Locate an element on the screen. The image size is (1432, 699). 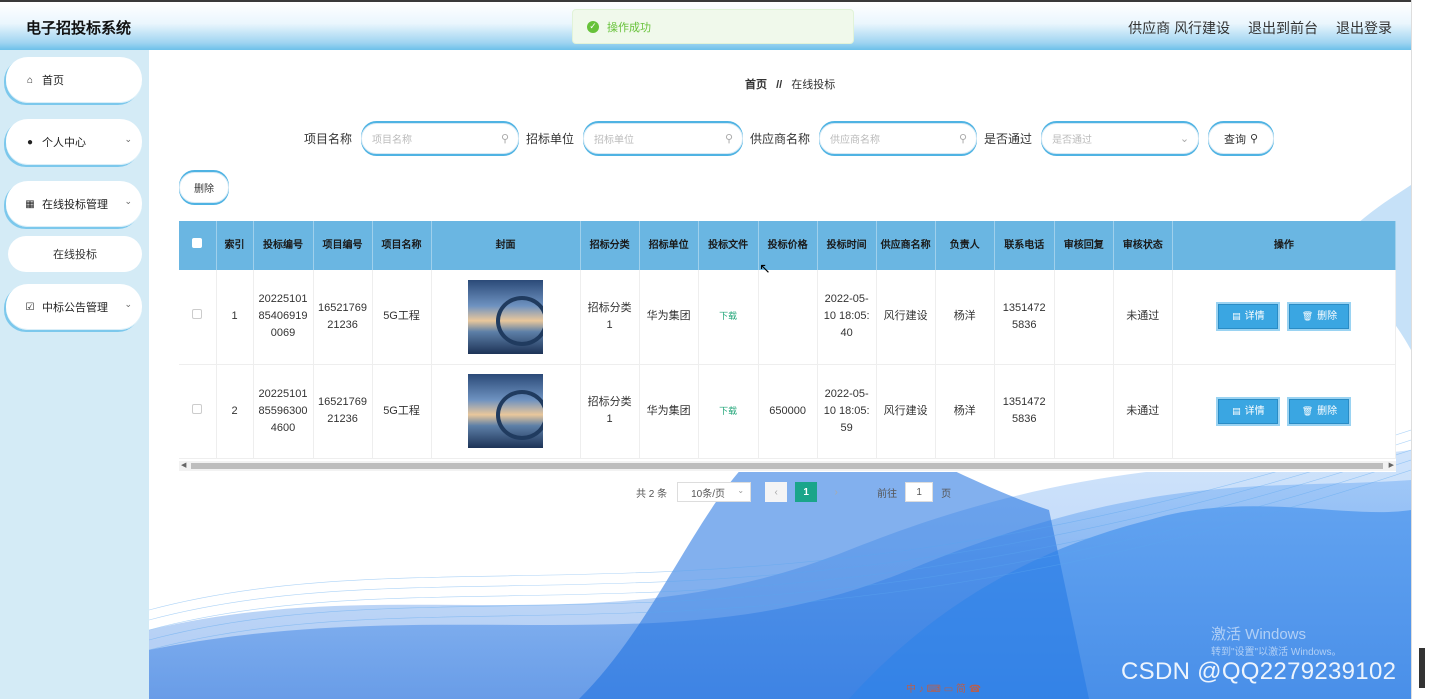
breadcrumb-home: 首页 is located at coordinates (756, 85).